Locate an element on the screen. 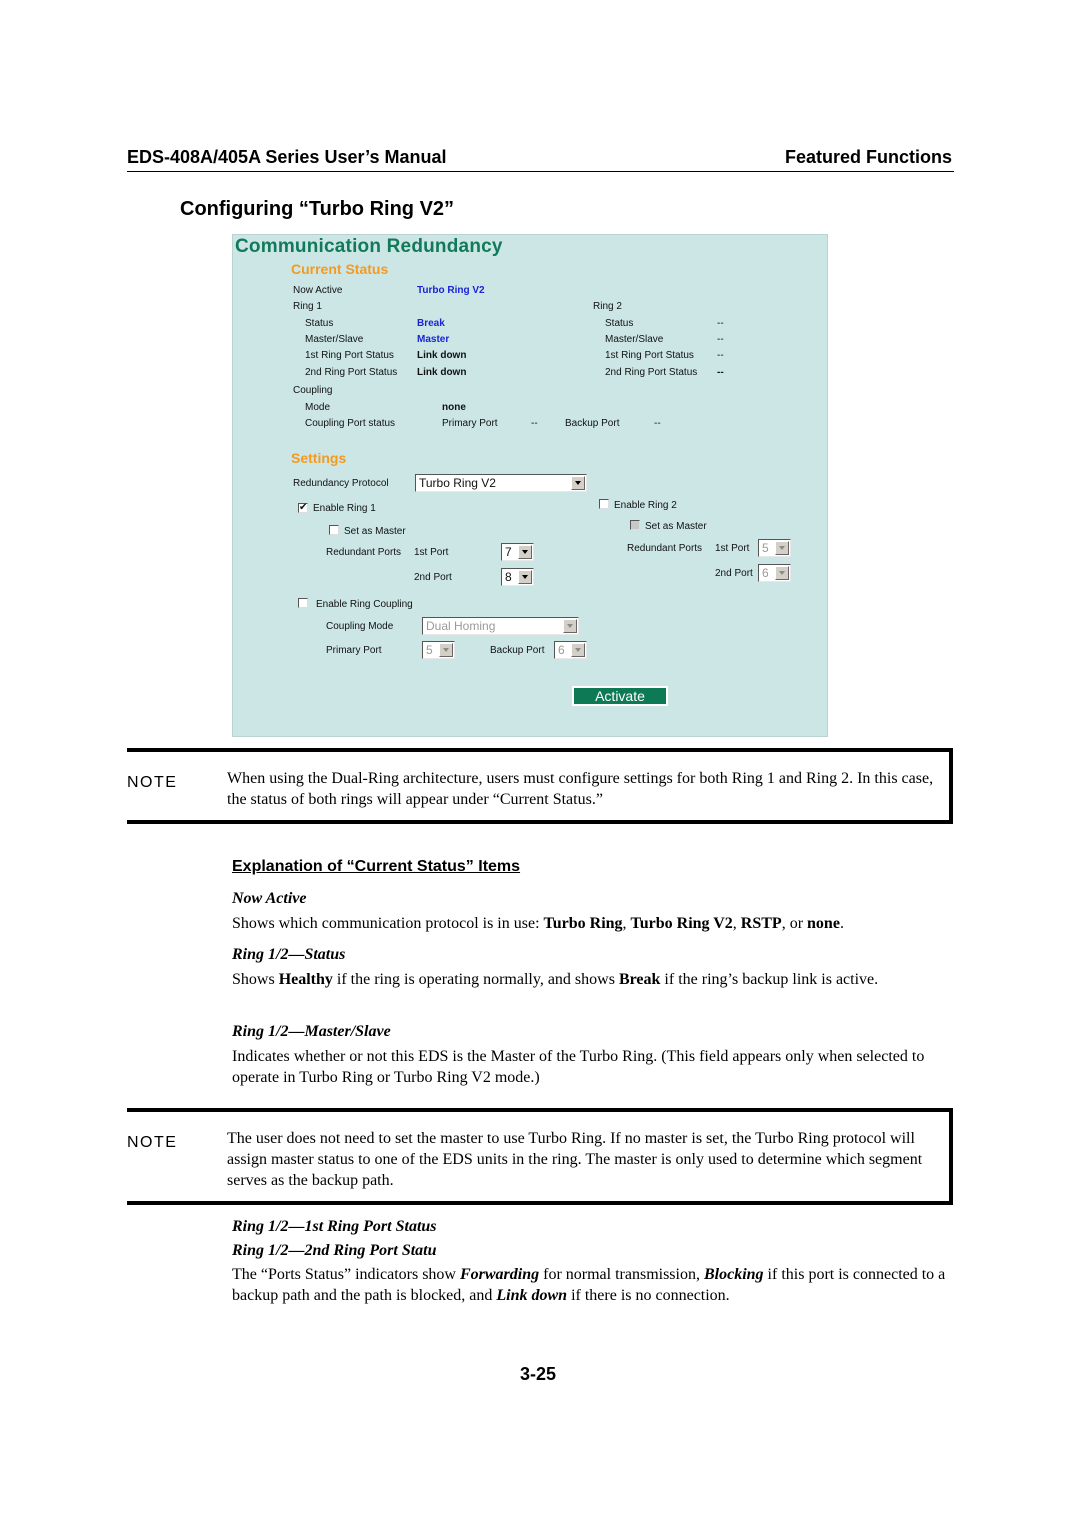 This screenshot has width=1080, height=1527. ring2-port2-value: 6 is located at coordinates (765, 573).